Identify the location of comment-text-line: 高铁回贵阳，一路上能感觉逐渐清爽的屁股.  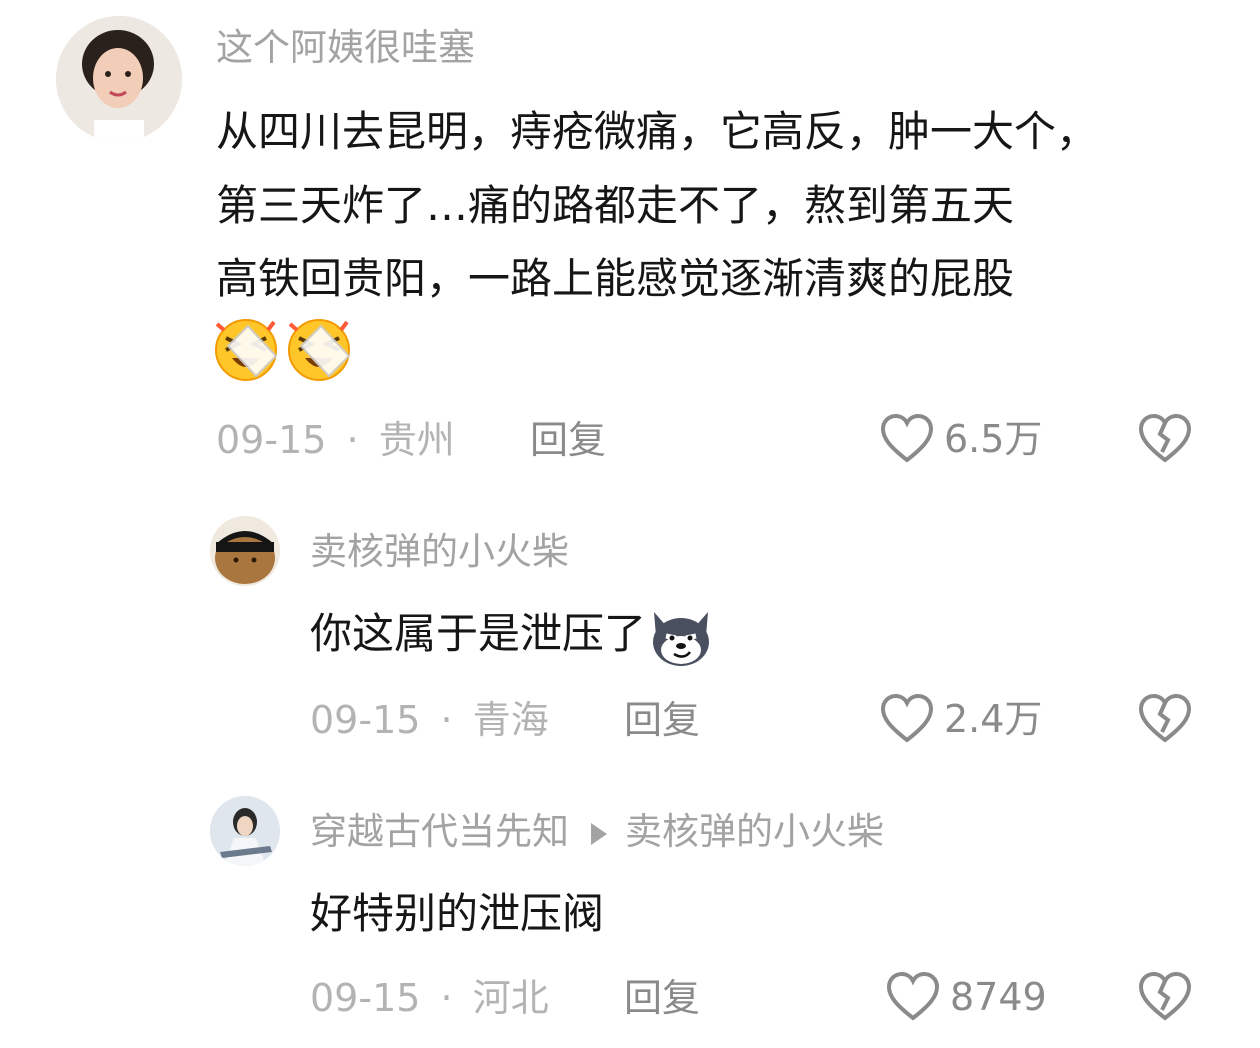
(615, 278).